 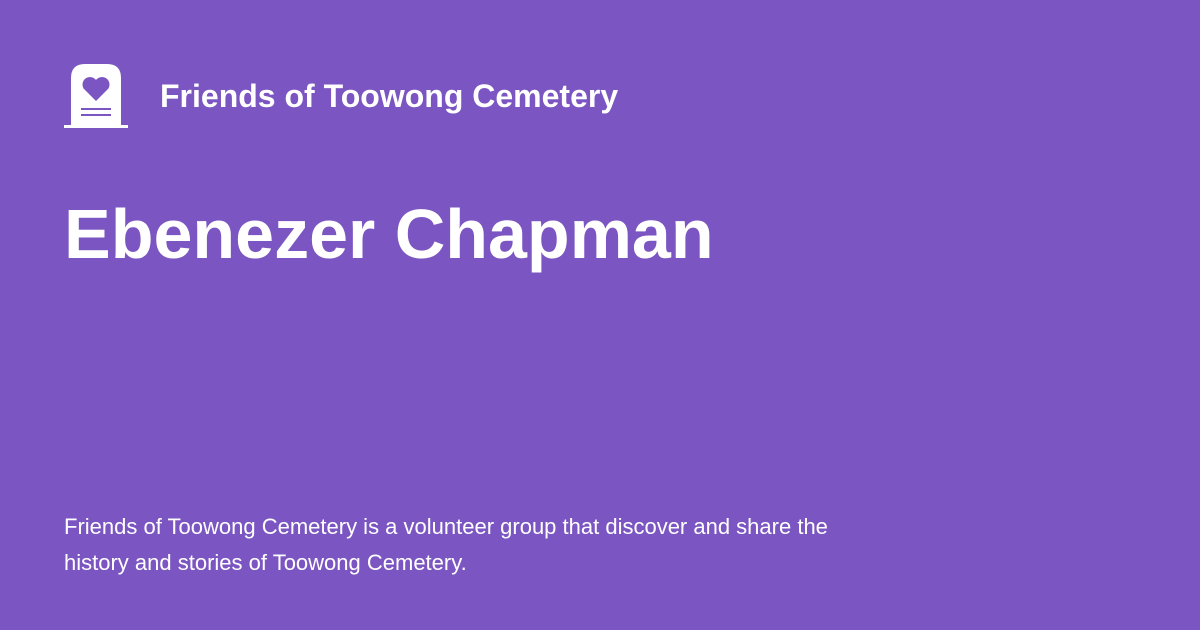 What do you see at coordinates (96, 96) in the screenshot?
I see `tombstone-heart-icon` at bounding box center [96, 96].